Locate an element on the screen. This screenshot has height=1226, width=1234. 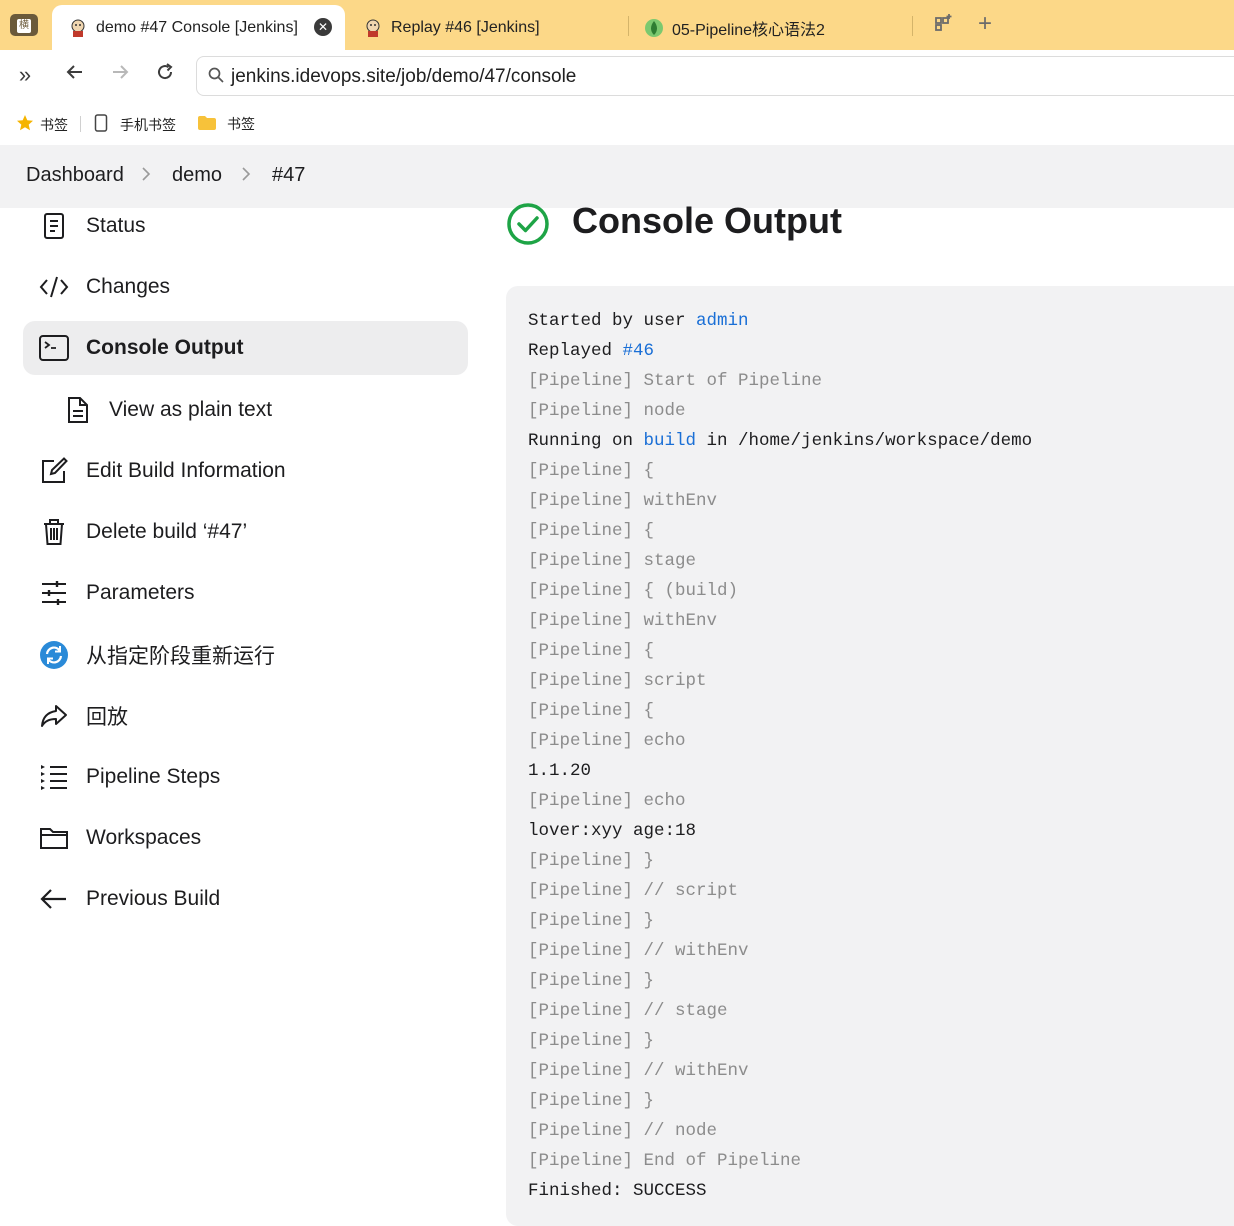
console-line-text: Replayed is located at coordinates (575, 351).